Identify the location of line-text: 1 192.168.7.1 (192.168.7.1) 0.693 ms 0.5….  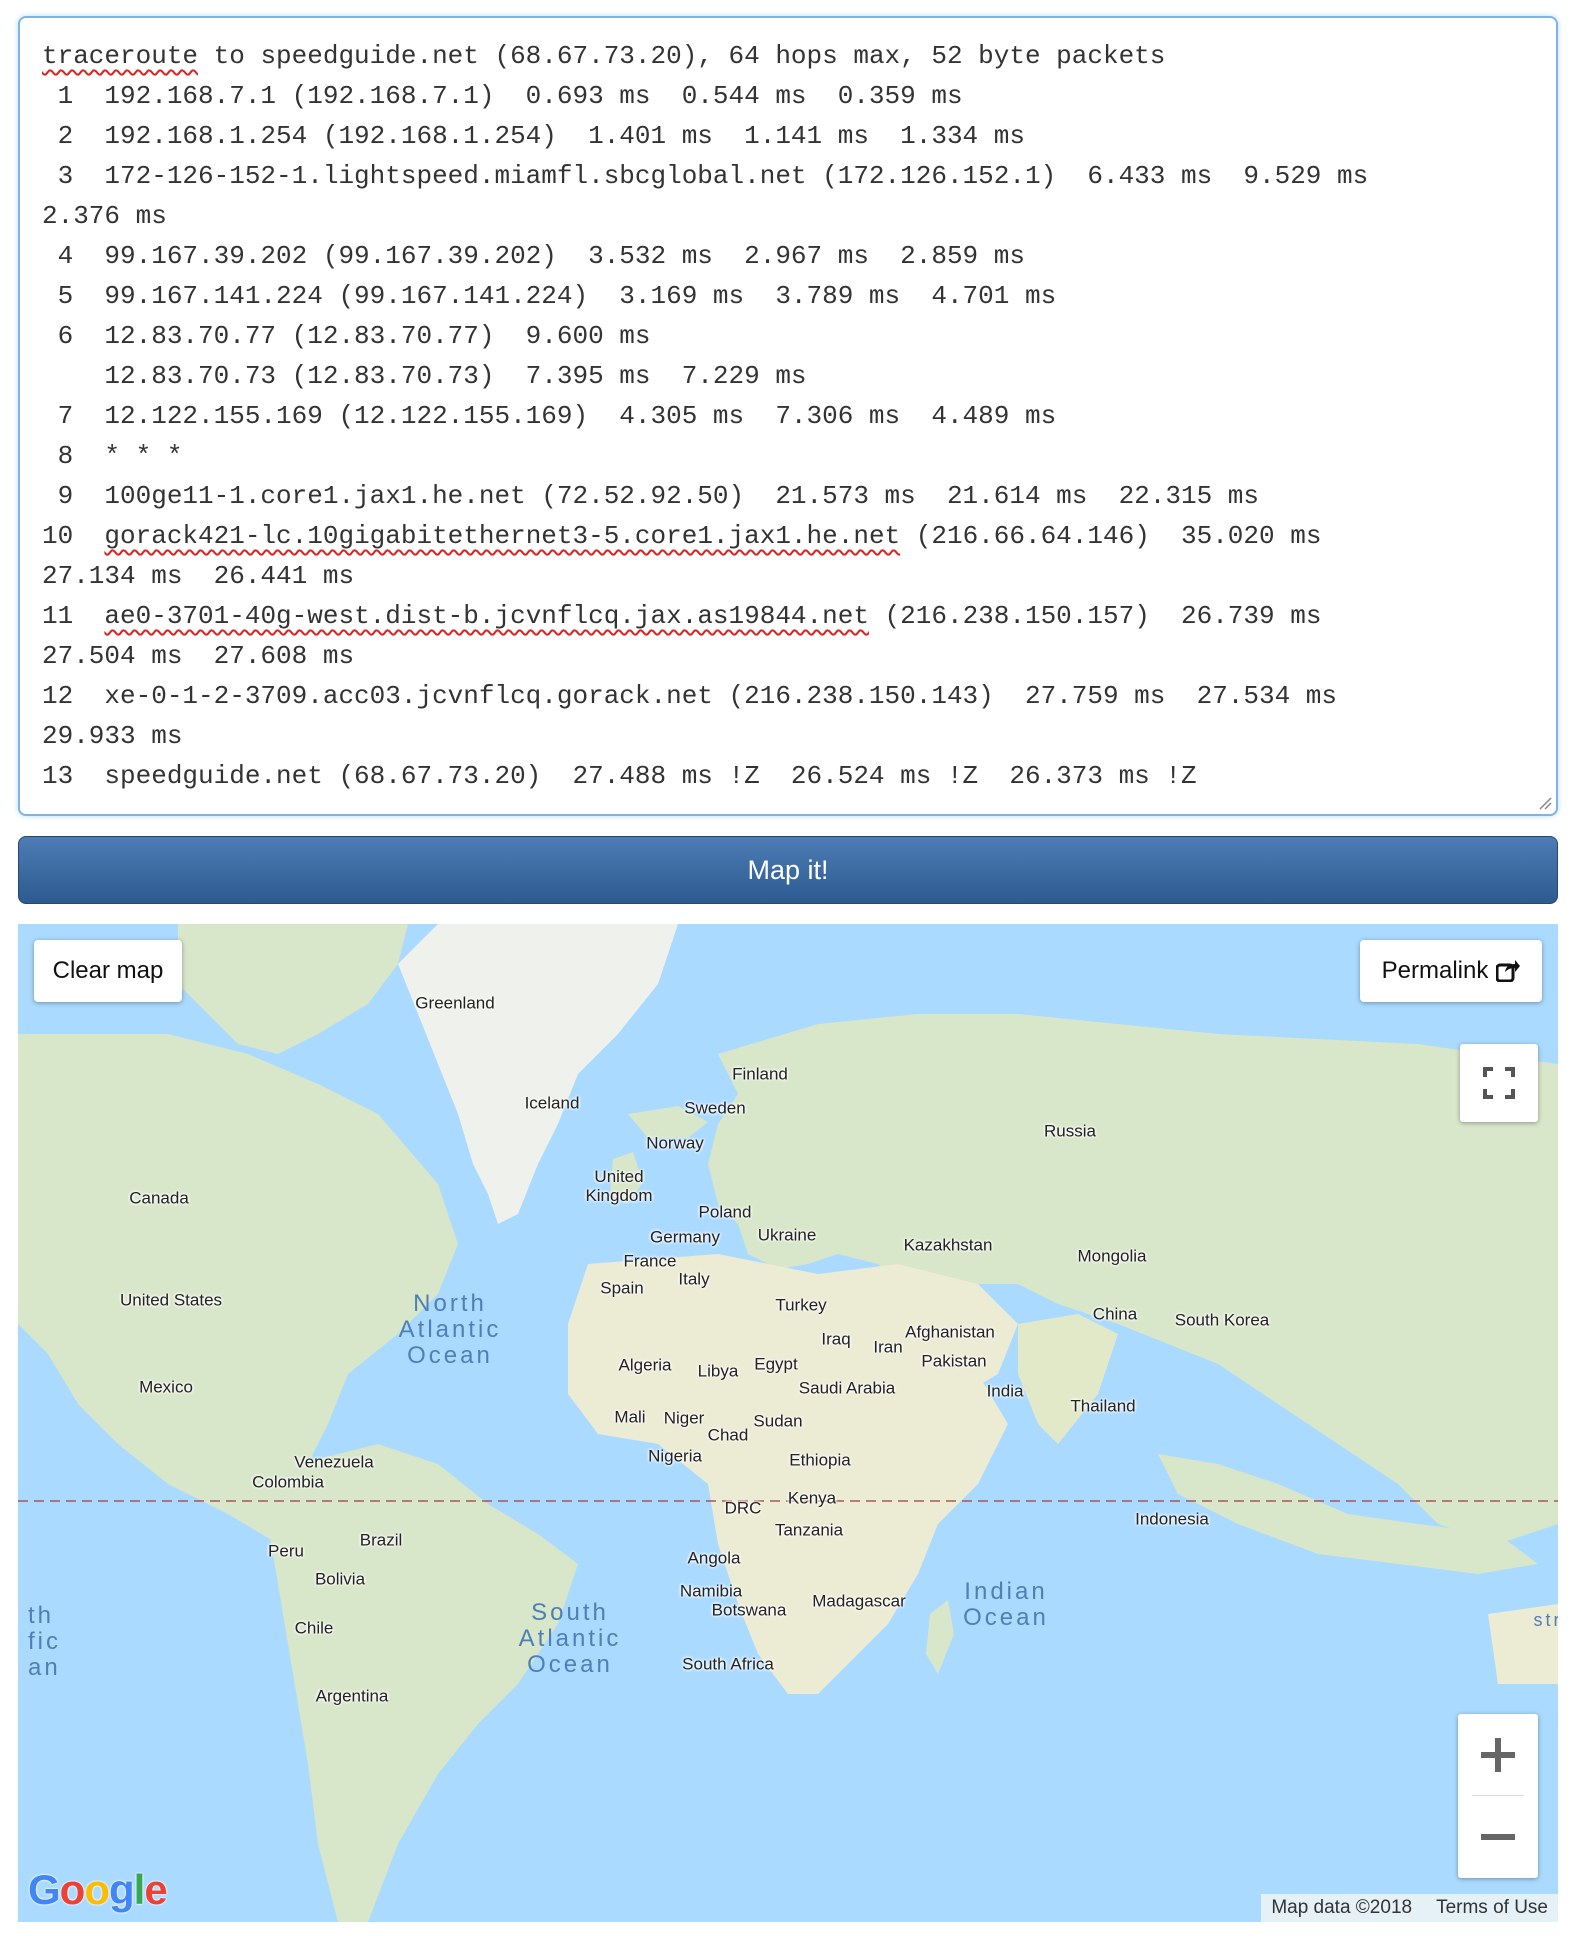
(502, 96).